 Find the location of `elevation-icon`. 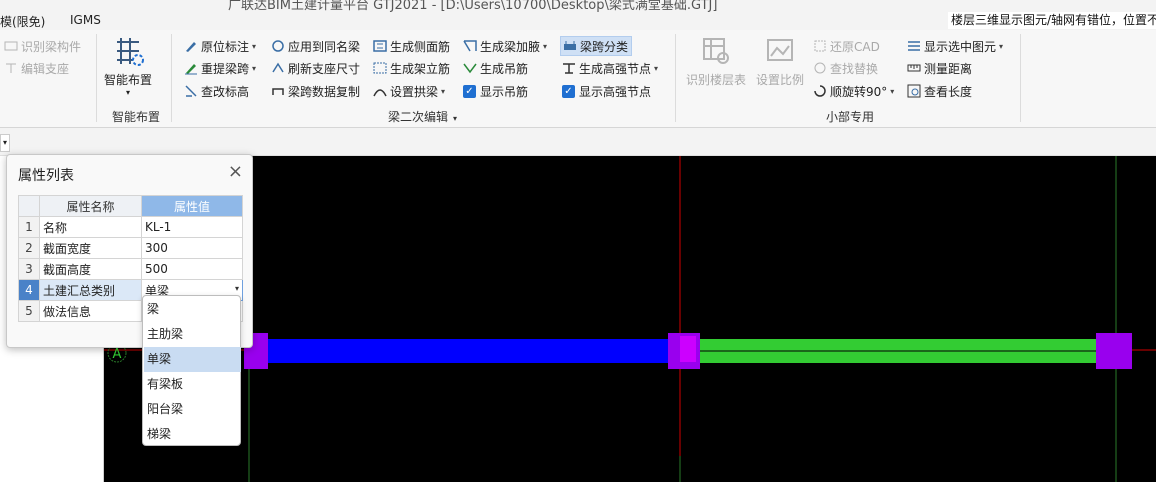

elevation-icon is located at coordinates (191, 91).